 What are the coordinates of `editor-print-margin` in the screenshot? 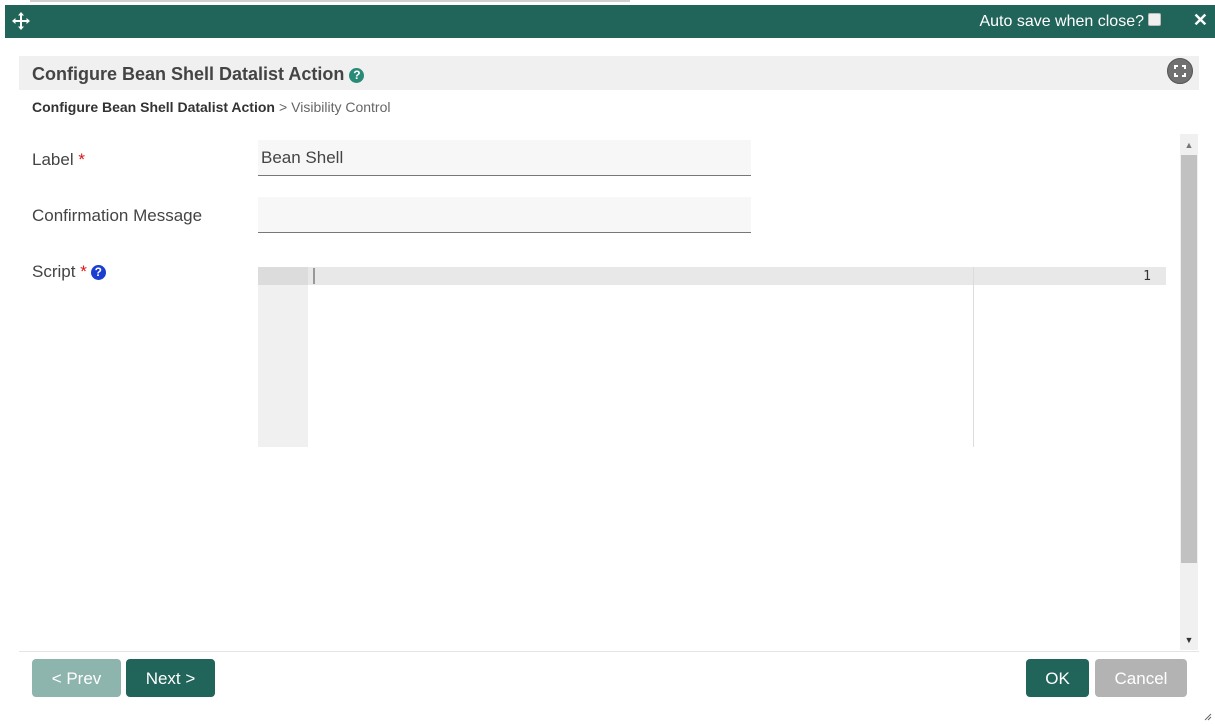 It's located at (973, 357).